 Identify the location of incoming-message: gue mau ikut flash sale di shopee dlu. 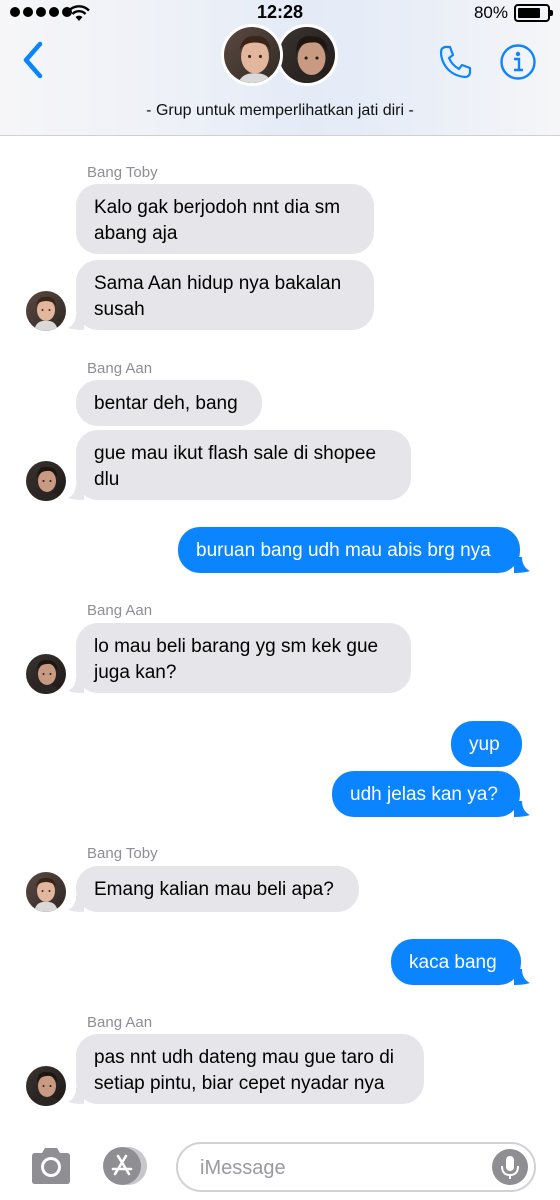
(243, 465).